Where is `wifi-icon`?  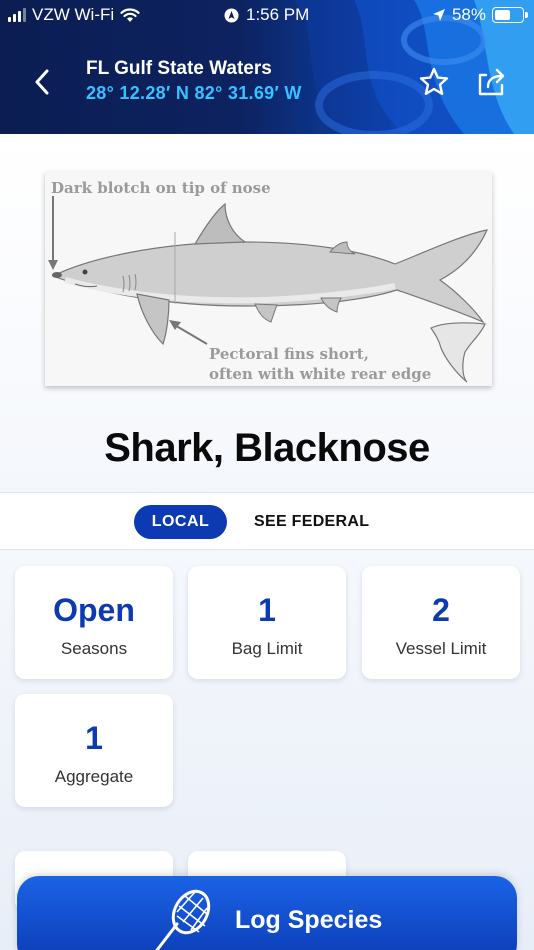
wifi-icon is located at coordinates (130, 14).